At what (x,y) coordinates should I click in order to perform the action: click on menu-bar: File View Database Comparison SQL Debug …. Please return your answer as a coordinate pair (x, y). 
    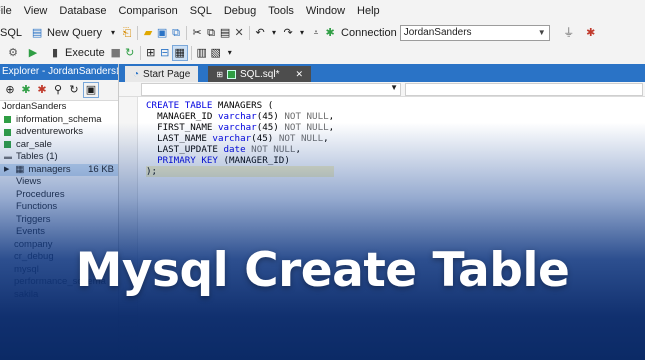
    Looking at the image, I should click on (322, 11).